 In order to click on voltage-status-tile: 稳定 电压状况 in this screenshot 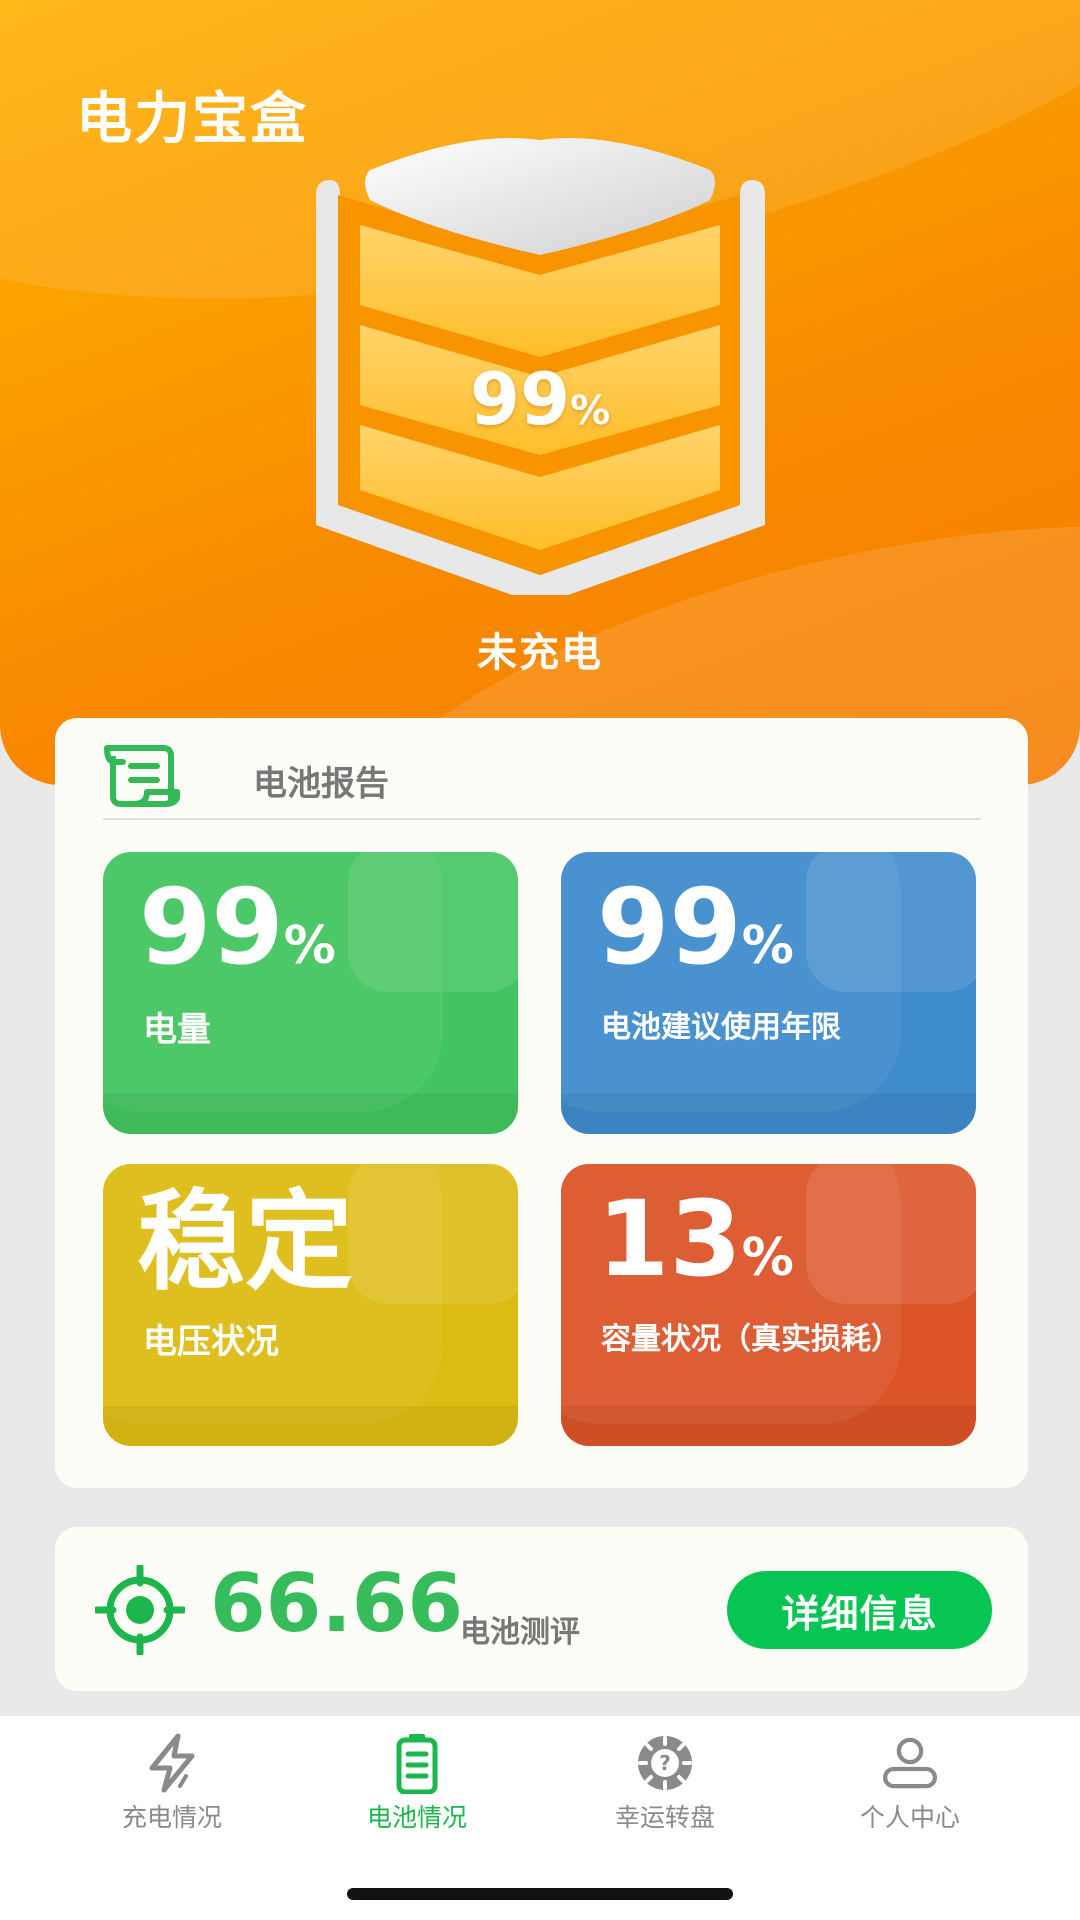, I will do `click(310, 1305)`.